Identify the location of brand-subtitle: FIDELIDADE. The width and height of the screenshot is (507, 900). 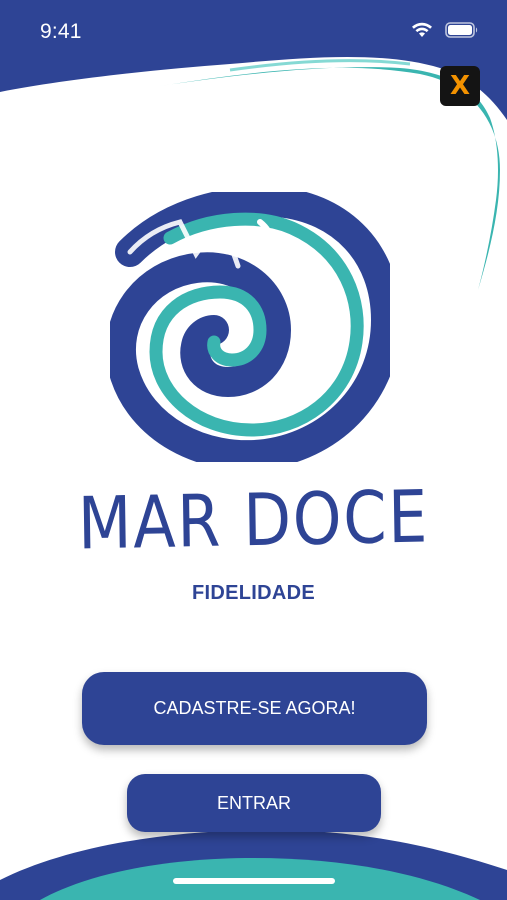
(253, 593).